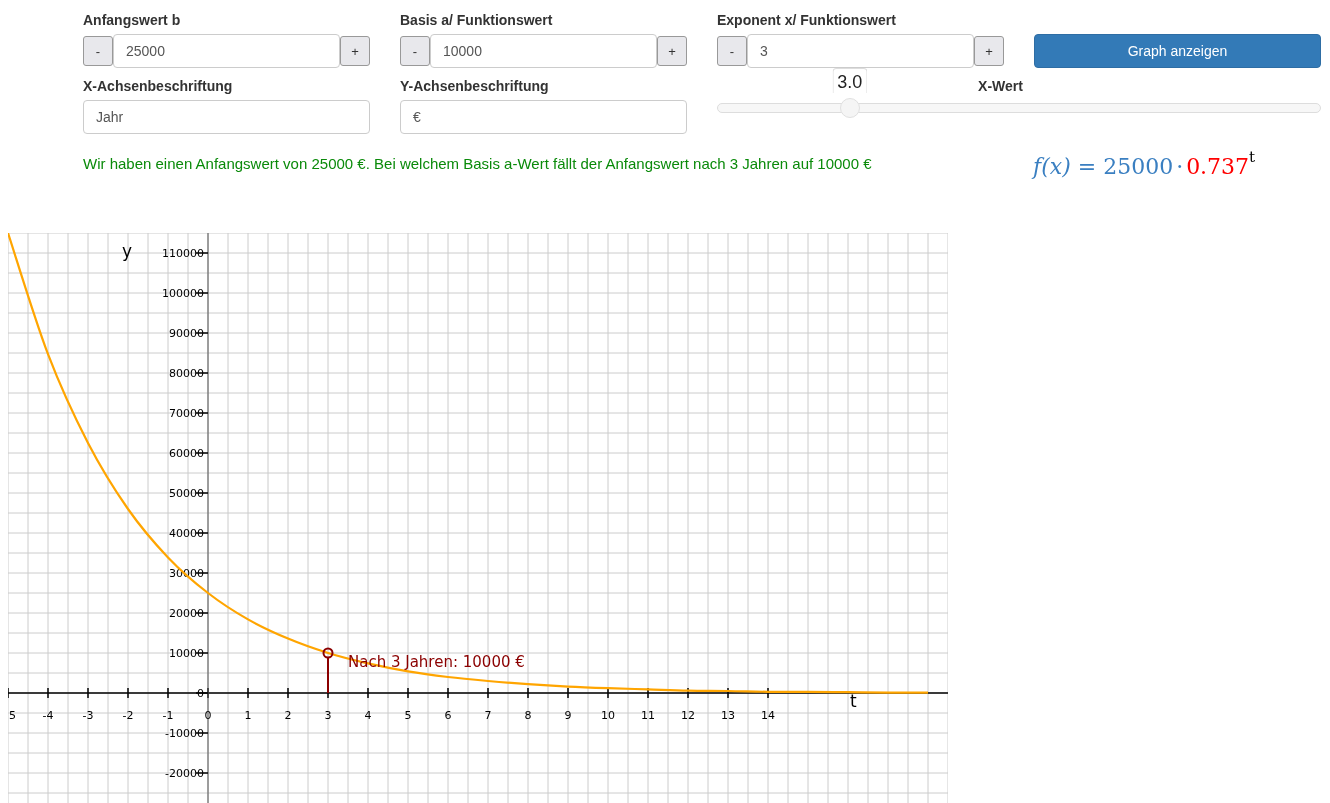 The width and height of the screenshot is (1330, 803). Describe the element at coordinates (368, 715) in the screenshot. I see `tick-label: 4` at that location.